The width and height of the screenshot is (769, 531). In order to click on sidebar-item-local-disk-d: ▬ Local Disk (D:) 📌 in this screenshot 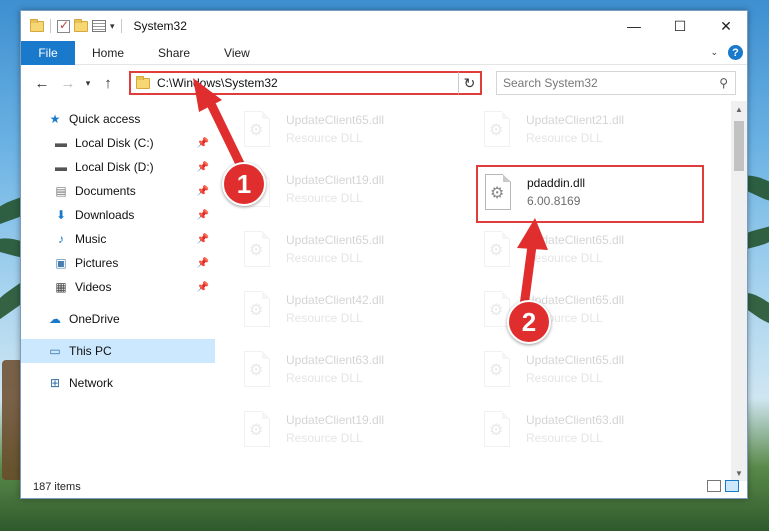, I will do `click(118, 167)`.